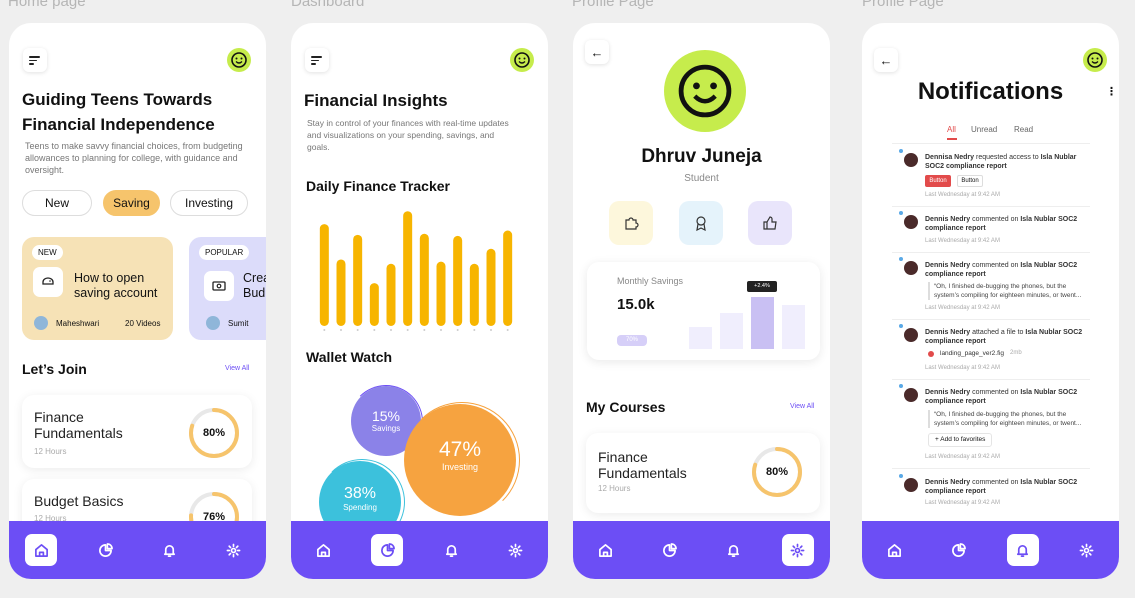  What do you see at coordinates (131, 203) in the screenshot?
I see `chip-saving: Saving` at bounding box center [131, 203].